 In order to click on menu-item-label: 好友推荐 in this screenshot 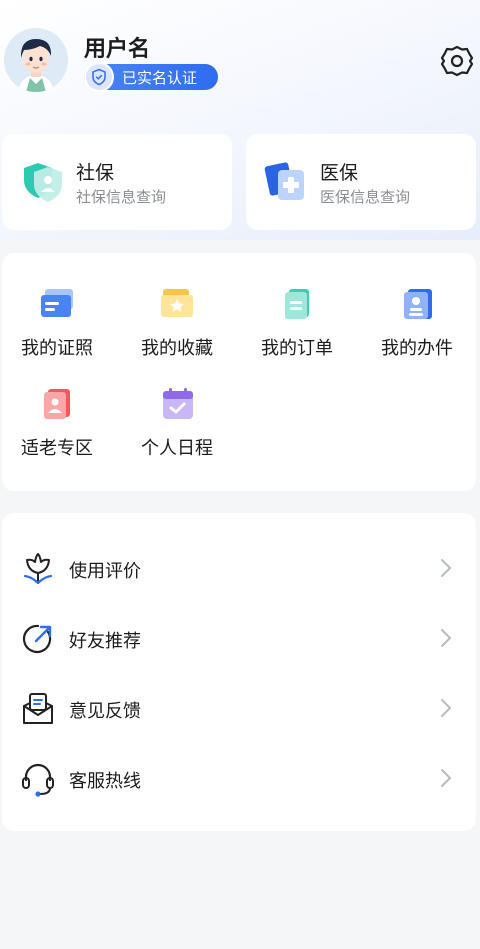, I will do `click(105, 641)`.